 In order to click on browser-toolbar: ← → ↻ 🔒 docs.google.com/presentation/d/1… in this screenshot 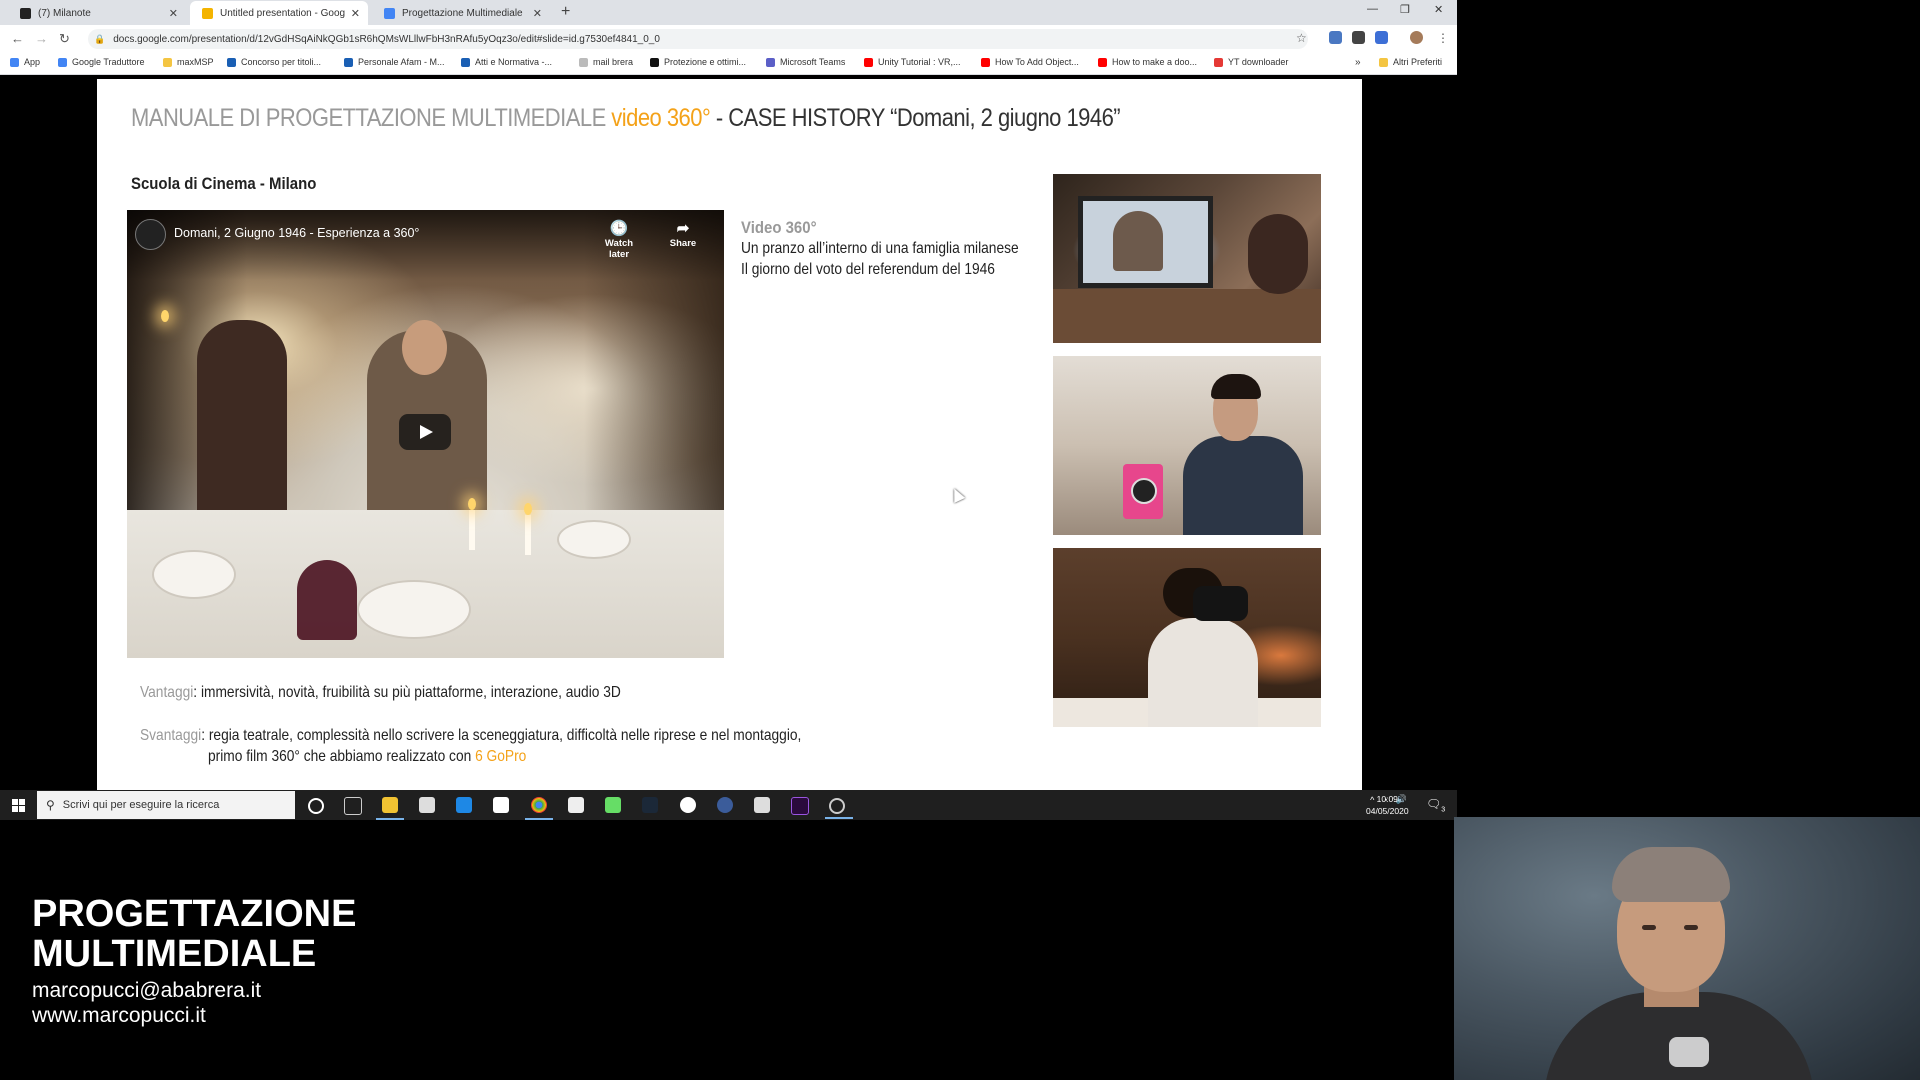, I will do `click(728, 39)`.